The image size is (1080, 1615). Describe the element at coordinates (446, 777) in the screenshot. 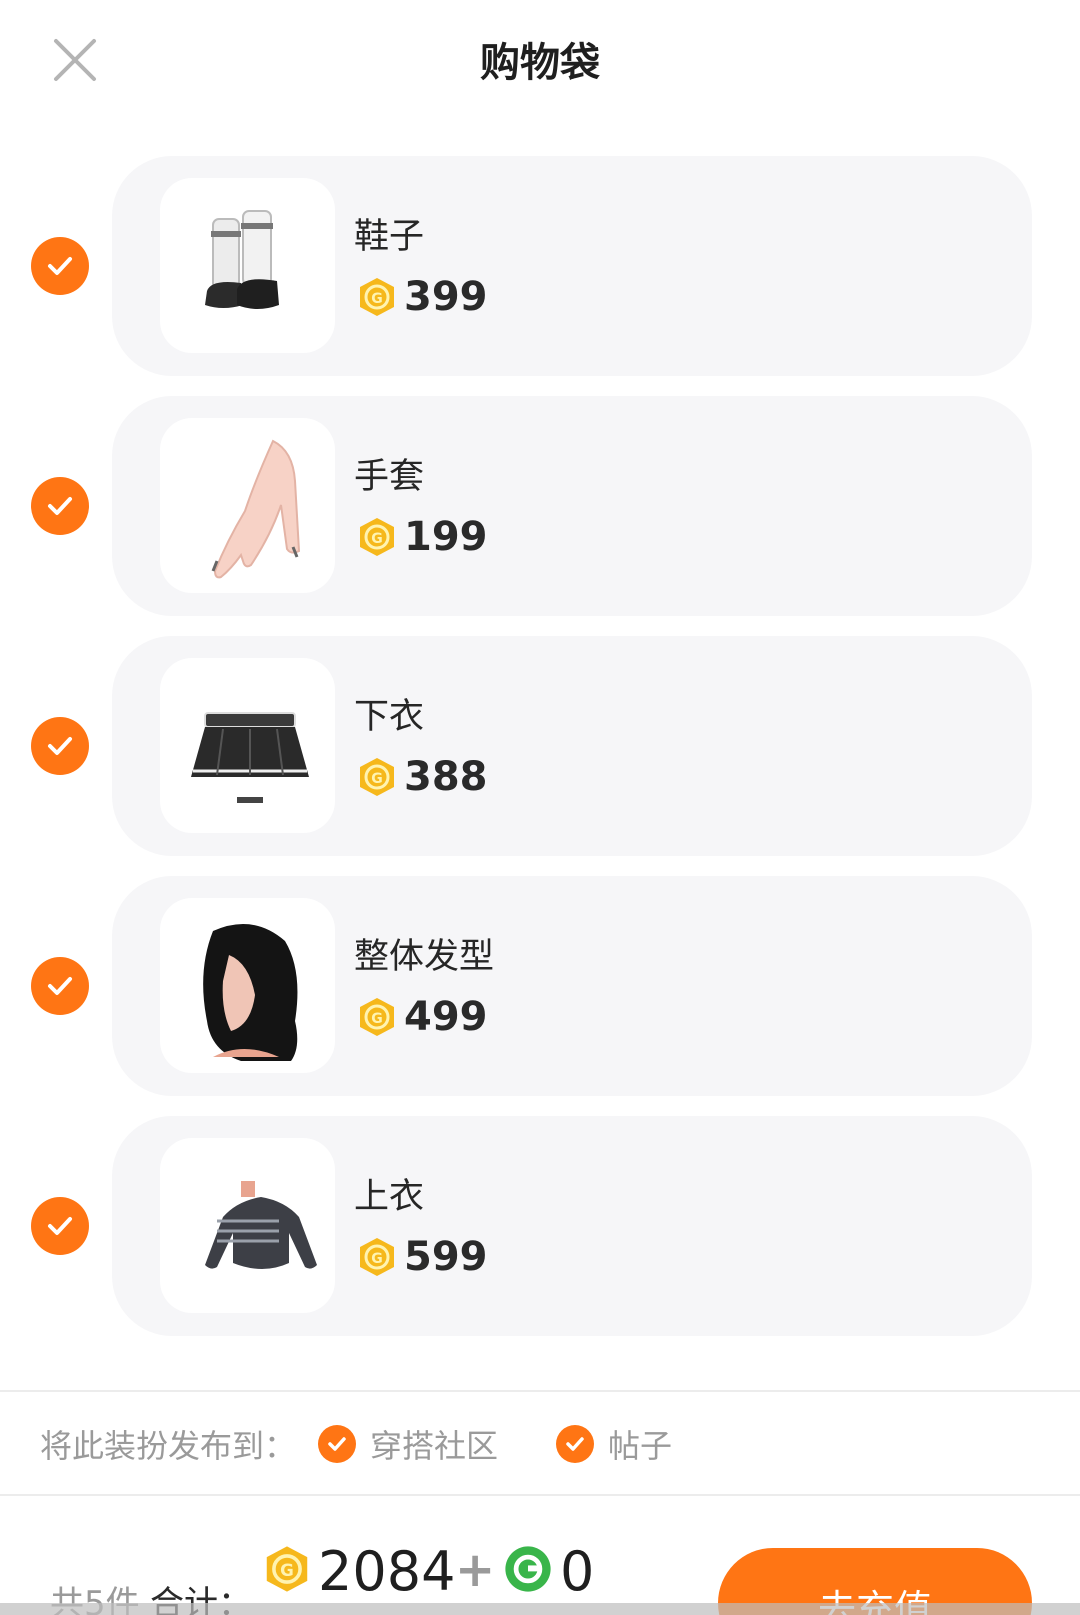

I see `price-value: 388` at that location.